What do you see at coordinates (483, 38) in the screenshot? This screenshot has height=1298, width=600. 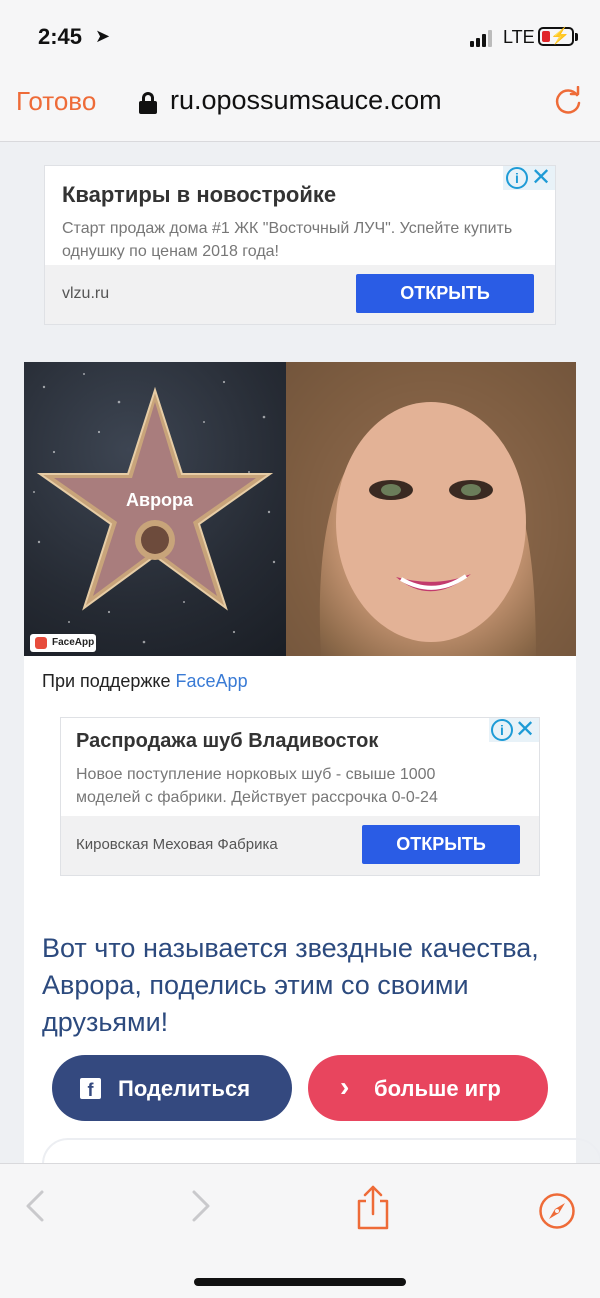 I see `signal-strength-icon` at bounding box center [483, 38].